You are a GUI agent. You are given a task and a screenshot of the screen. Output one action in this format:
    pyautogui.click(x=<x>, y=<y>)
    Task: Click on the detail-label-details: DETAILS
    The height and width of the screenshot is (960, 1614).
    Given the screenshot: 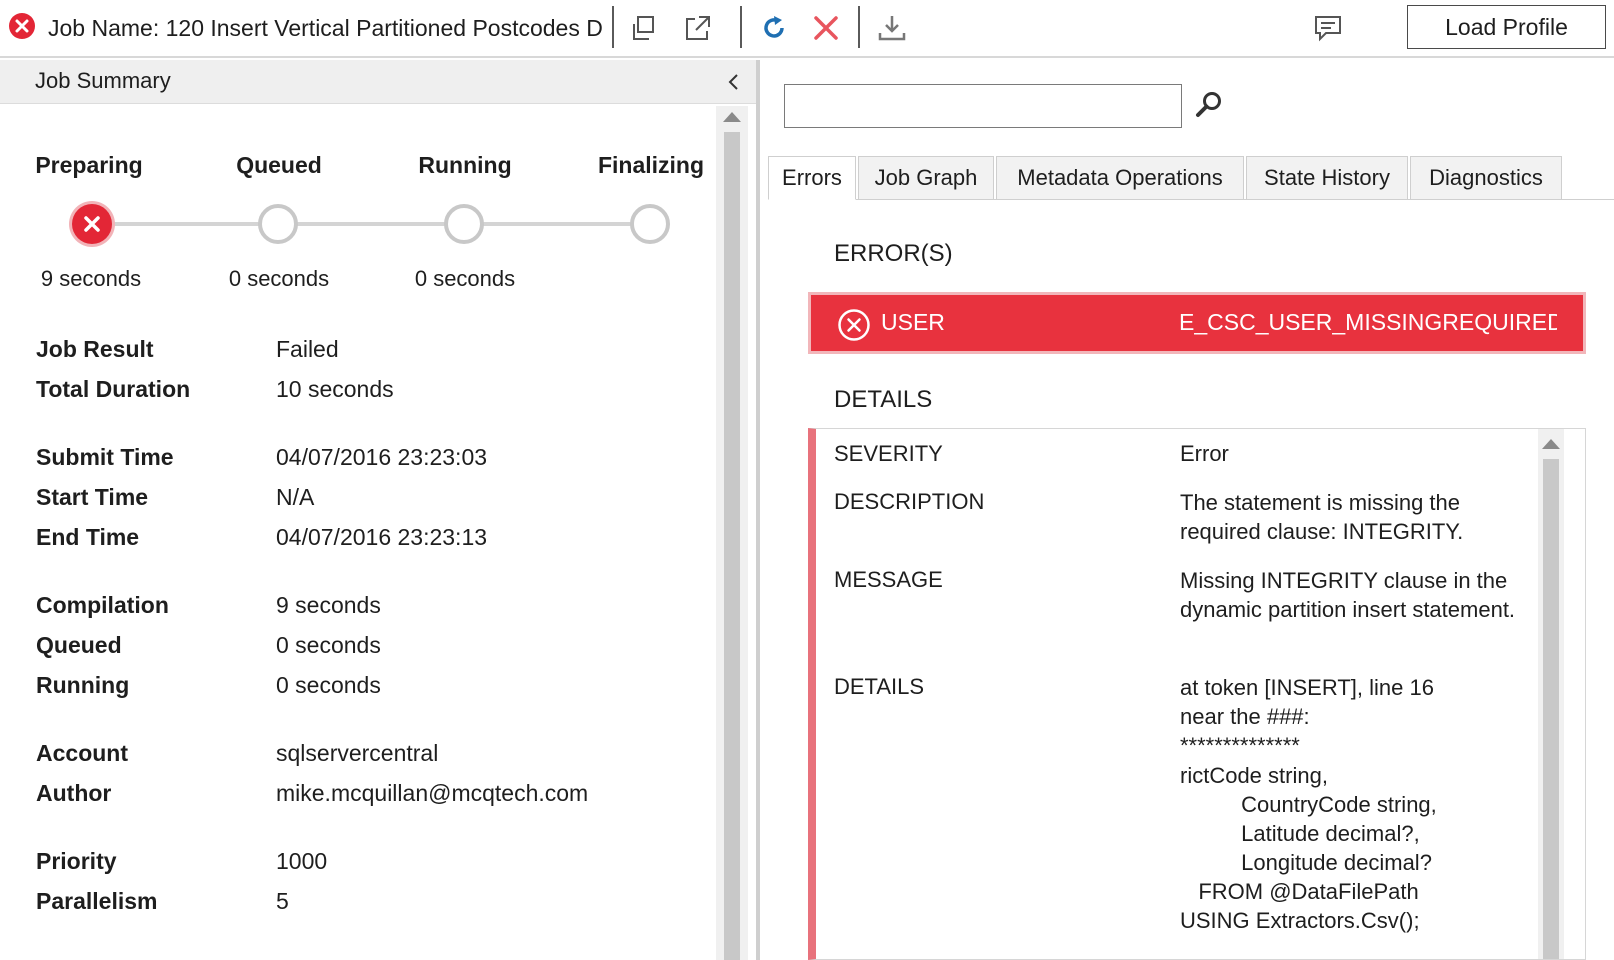 What is the action you would take?
    pyautogui.click(x=879, y=686)
    